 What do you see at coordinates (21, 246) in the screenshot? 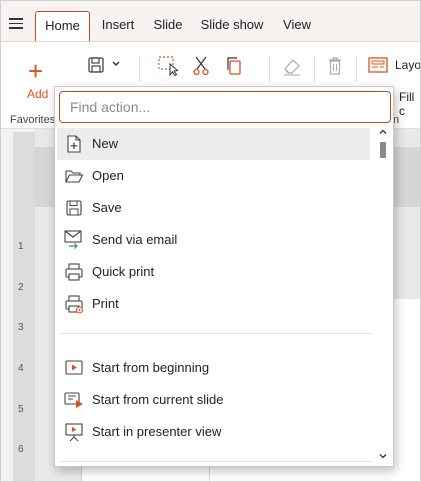
I see `ruler-number: 1` at bounding box center [21, 246].